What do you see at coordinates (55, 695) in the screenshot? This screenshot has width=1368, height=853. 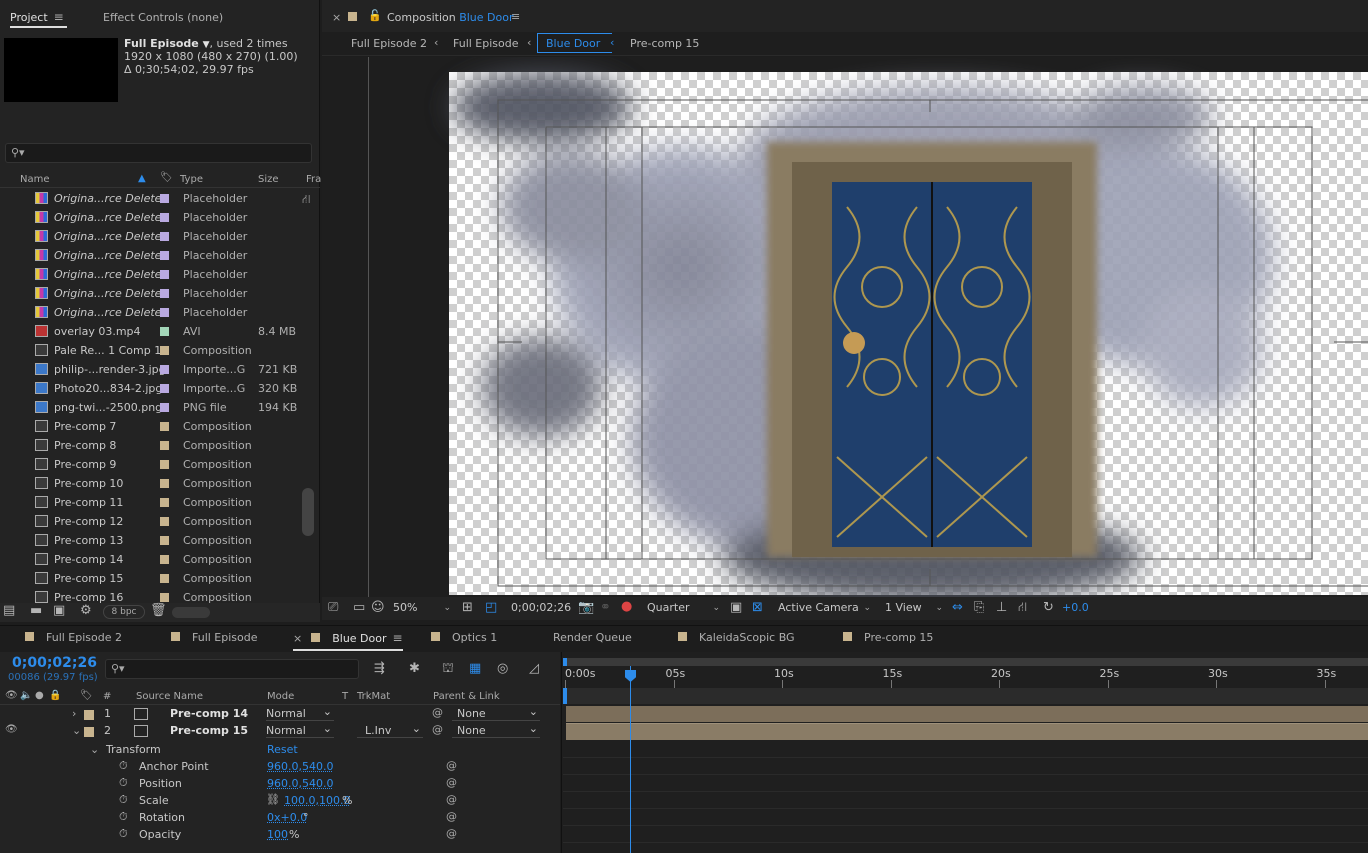 I see `lock-icon: 🔒` at bounding box center [55, 695].